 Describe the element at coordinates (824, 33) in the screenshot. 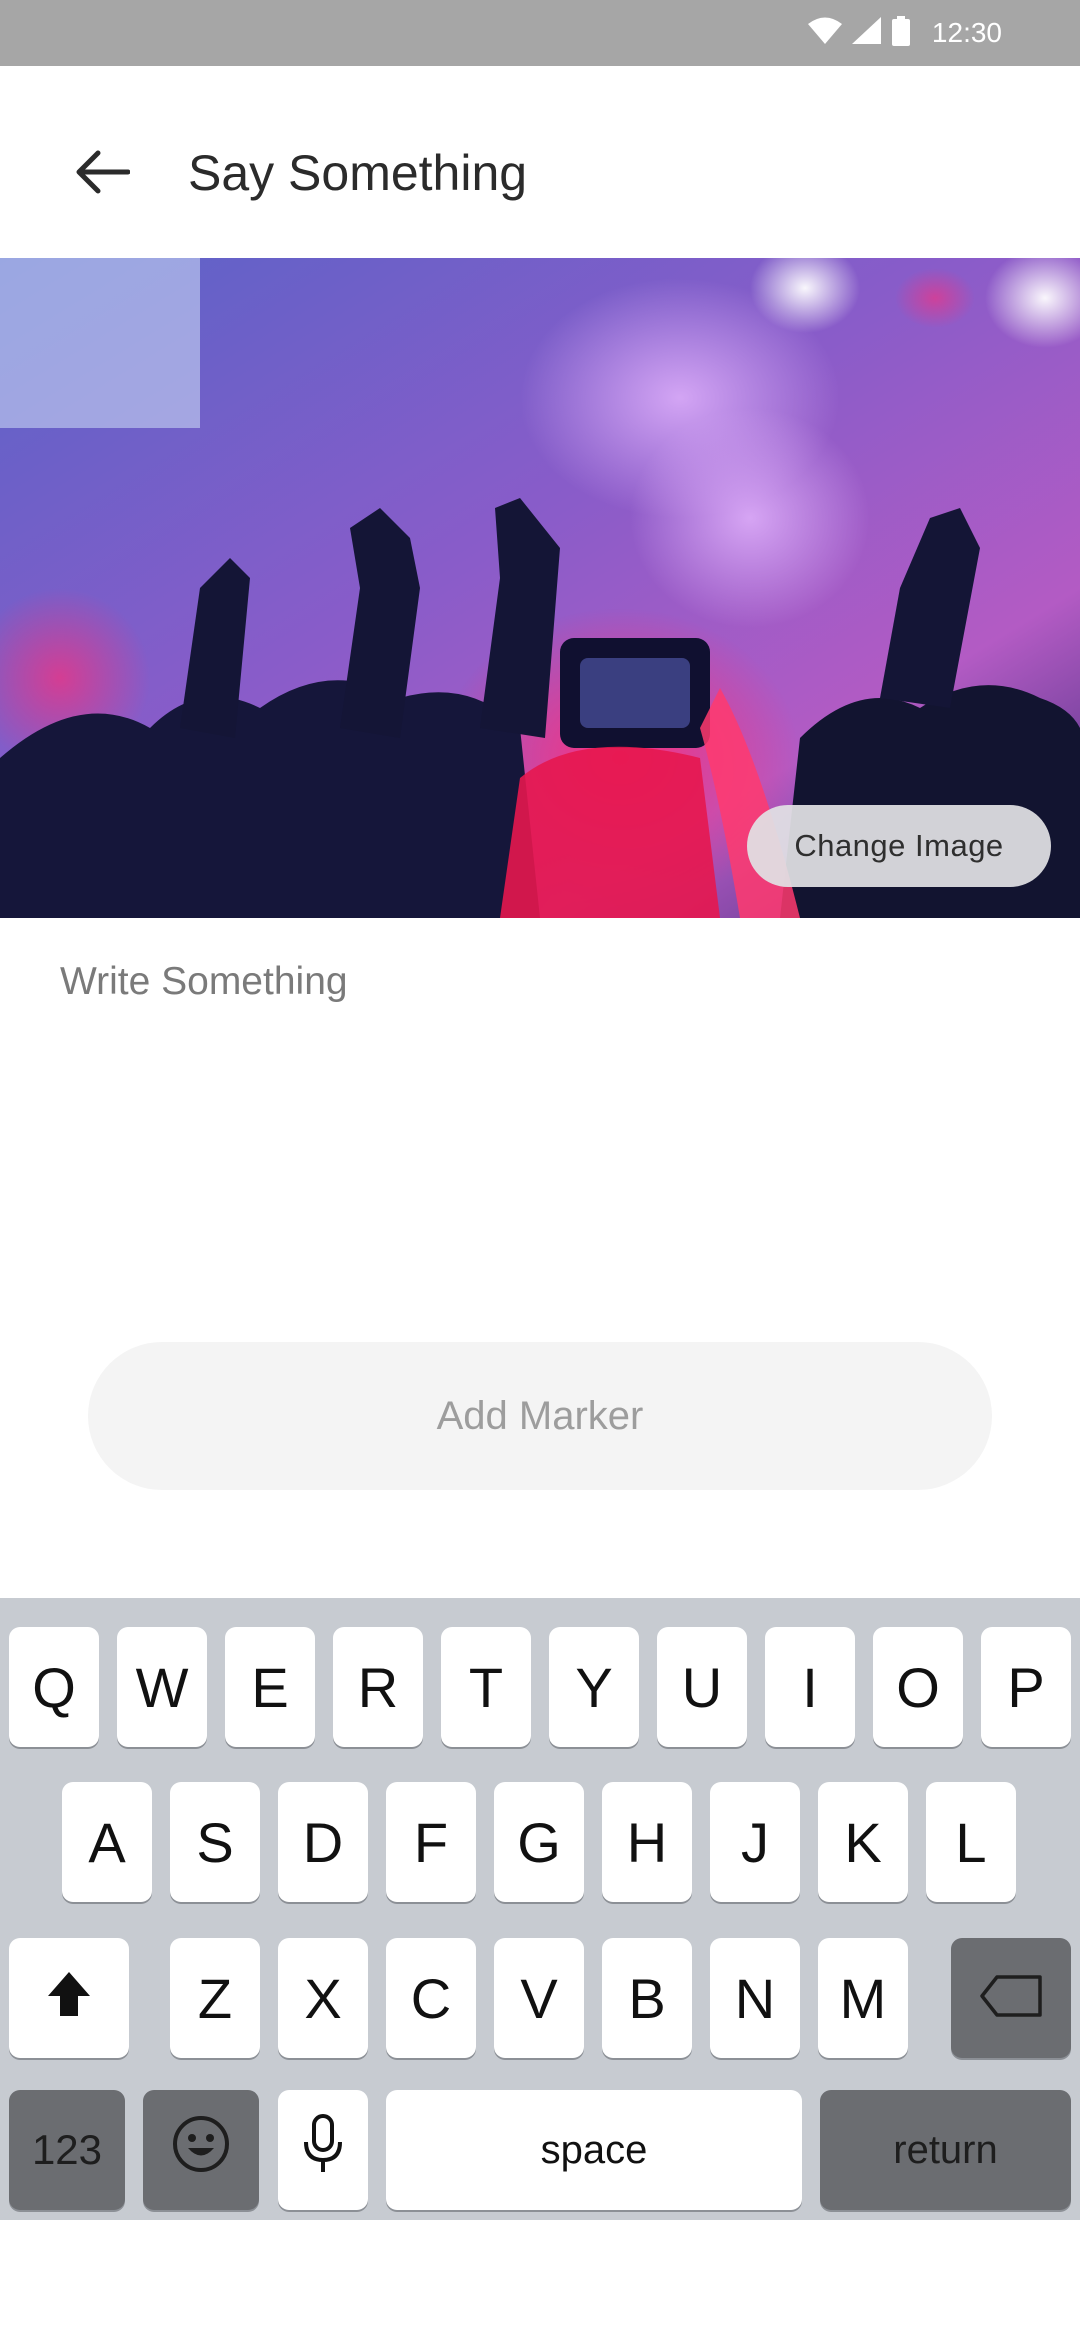

I see `wifi-icon` at that location.